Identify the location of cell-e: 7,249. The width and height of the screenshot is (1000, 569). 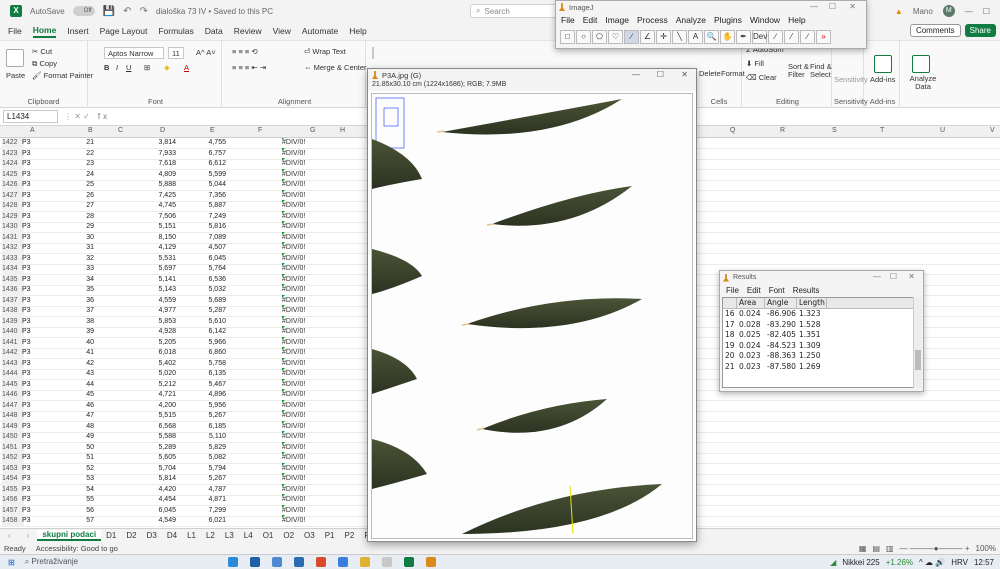
(208, 217).